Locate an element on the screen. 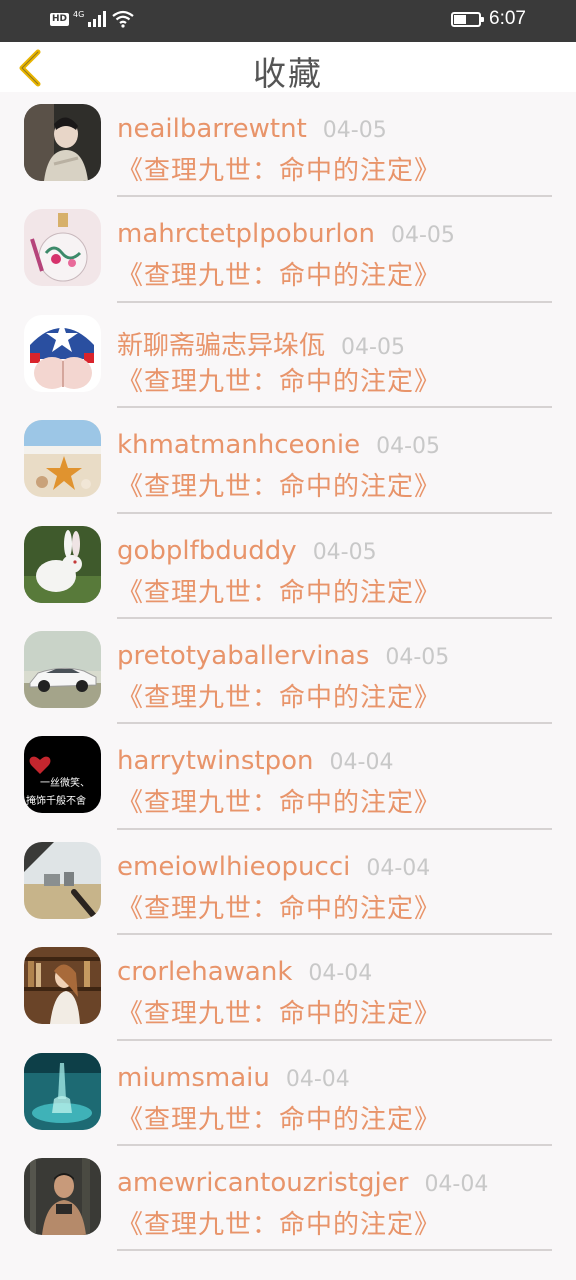 The width and height of the screenshot is (576, 1280). signal-icon is located at coordinates (97, 19).